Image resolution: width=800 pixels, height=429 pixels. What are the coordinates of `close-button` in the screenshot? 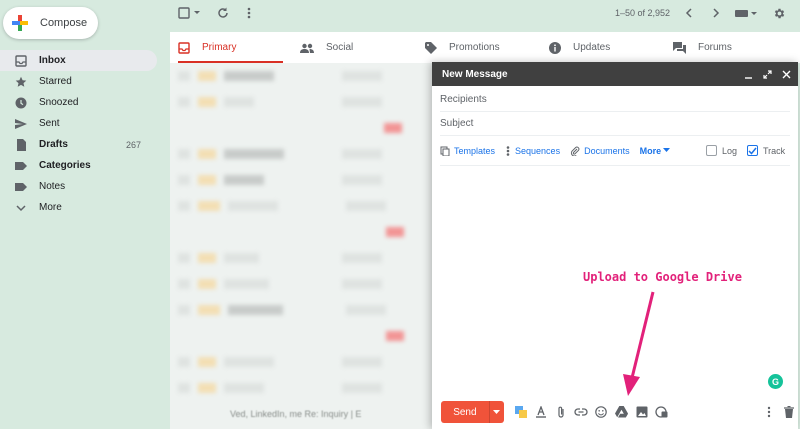 It's located at (786, 74).